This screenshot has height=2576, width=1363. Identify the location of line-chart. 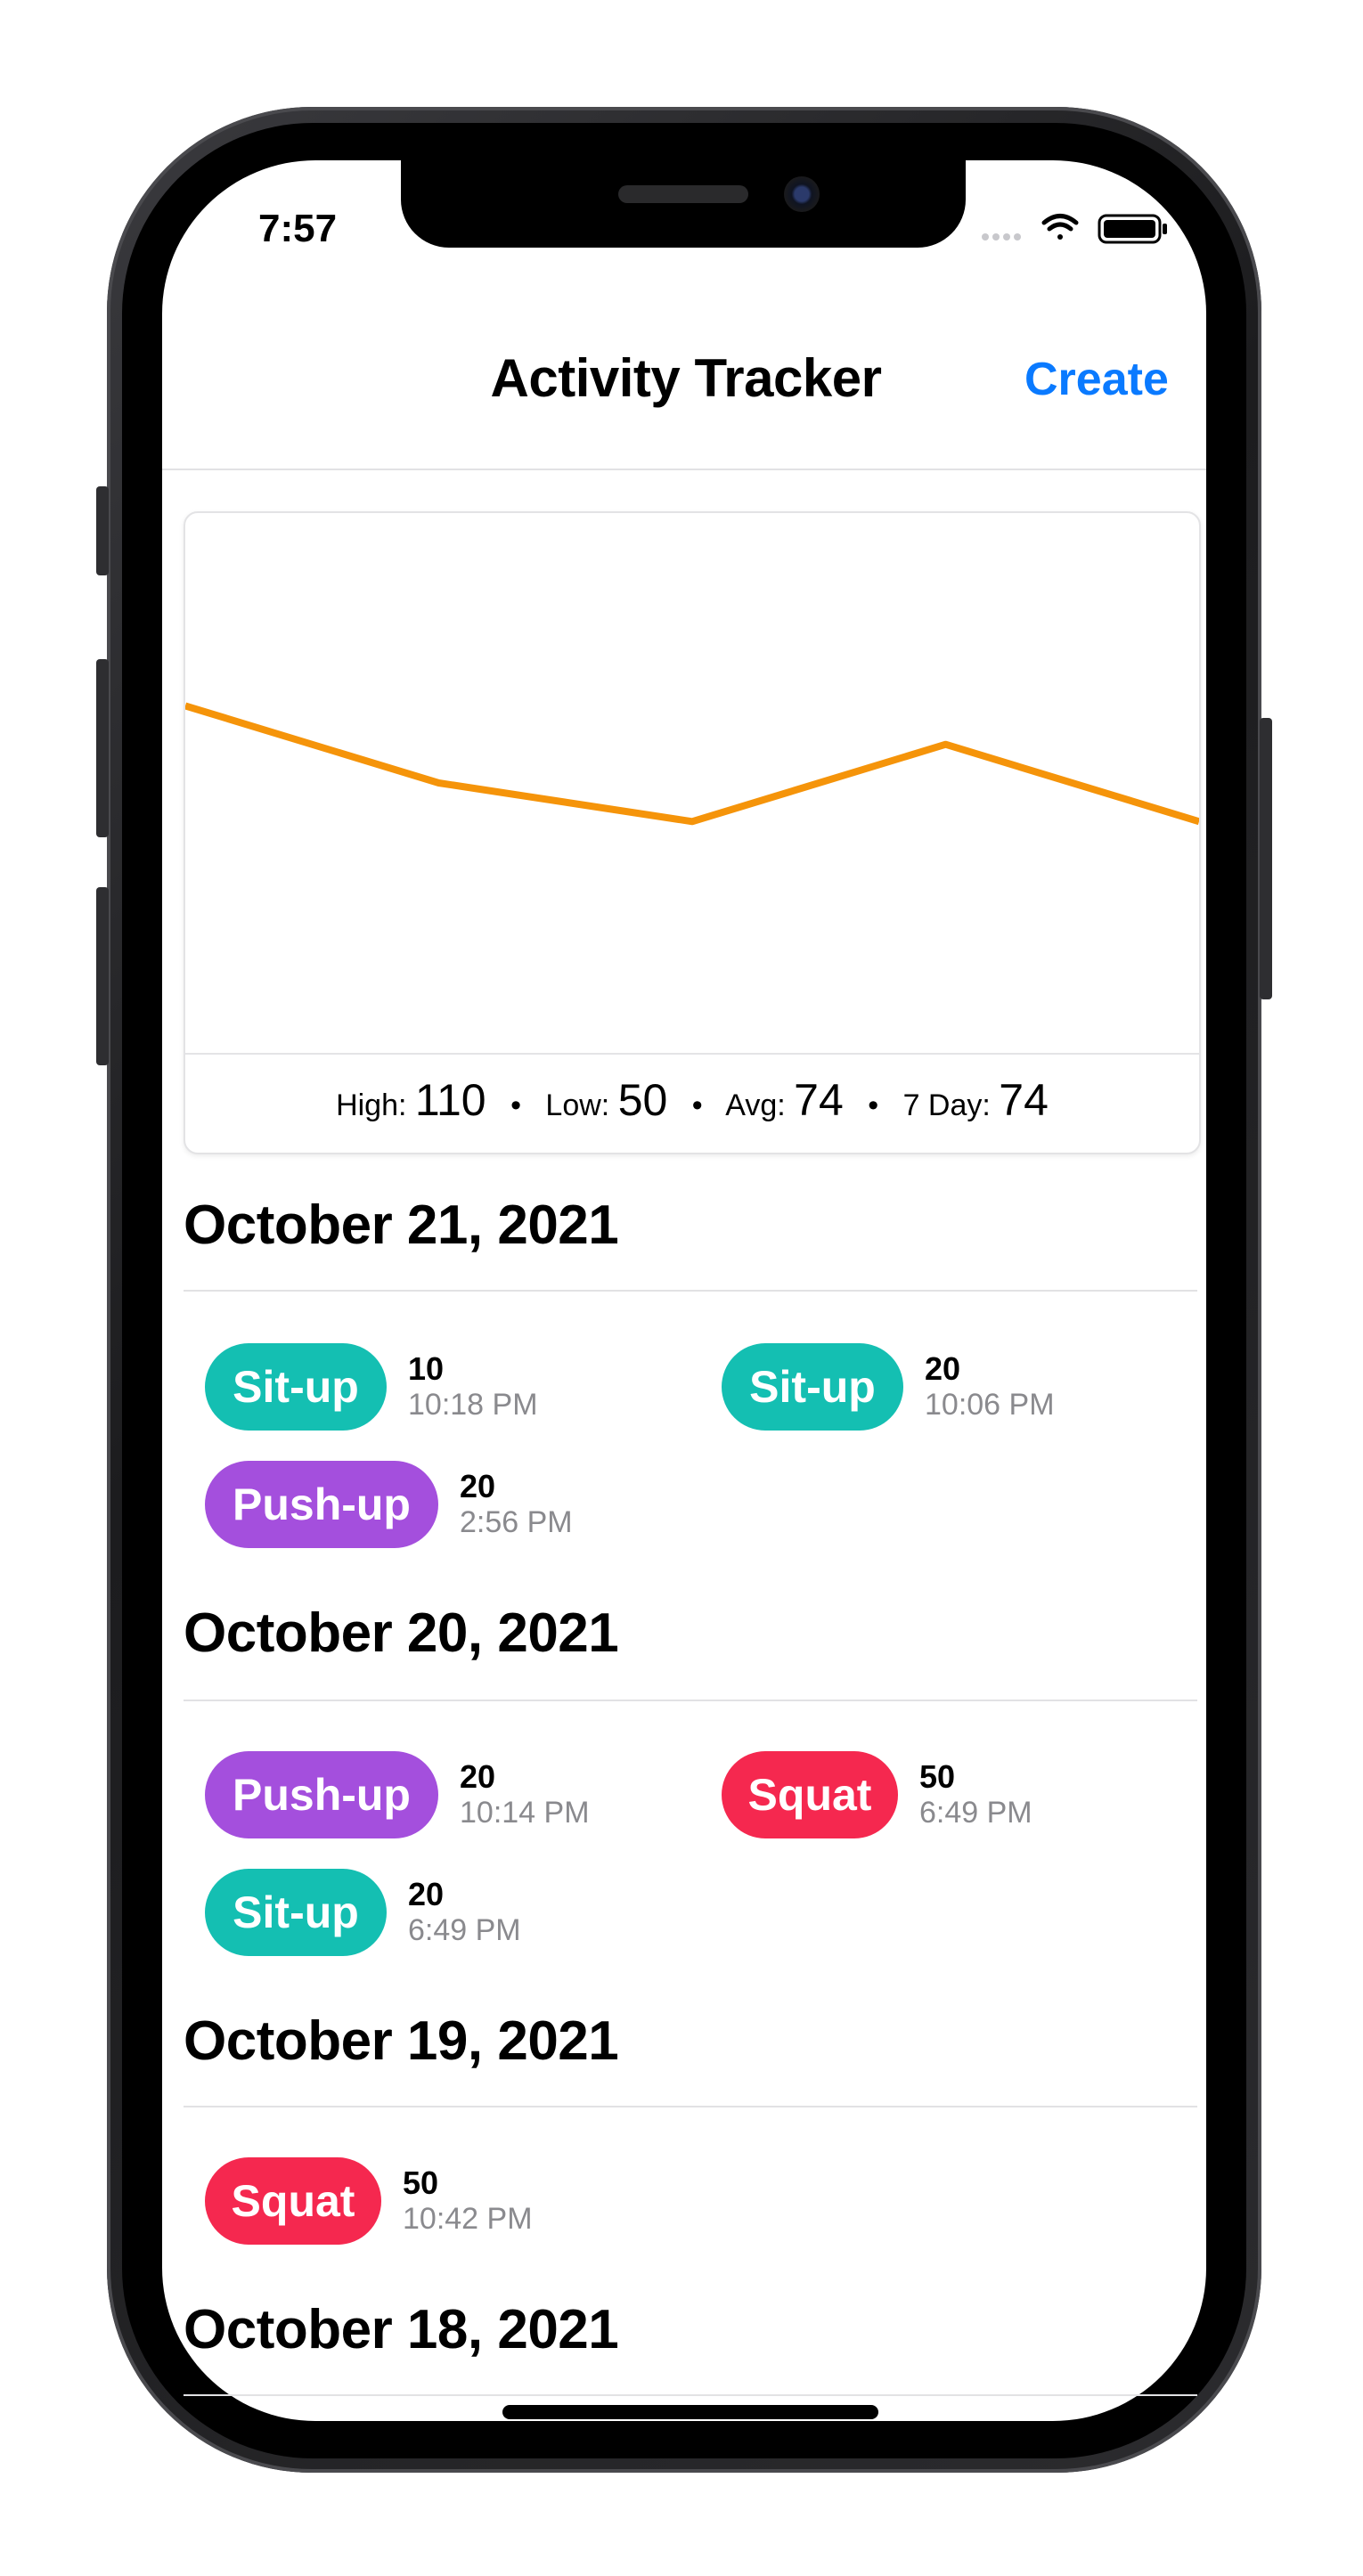
(692, 764).